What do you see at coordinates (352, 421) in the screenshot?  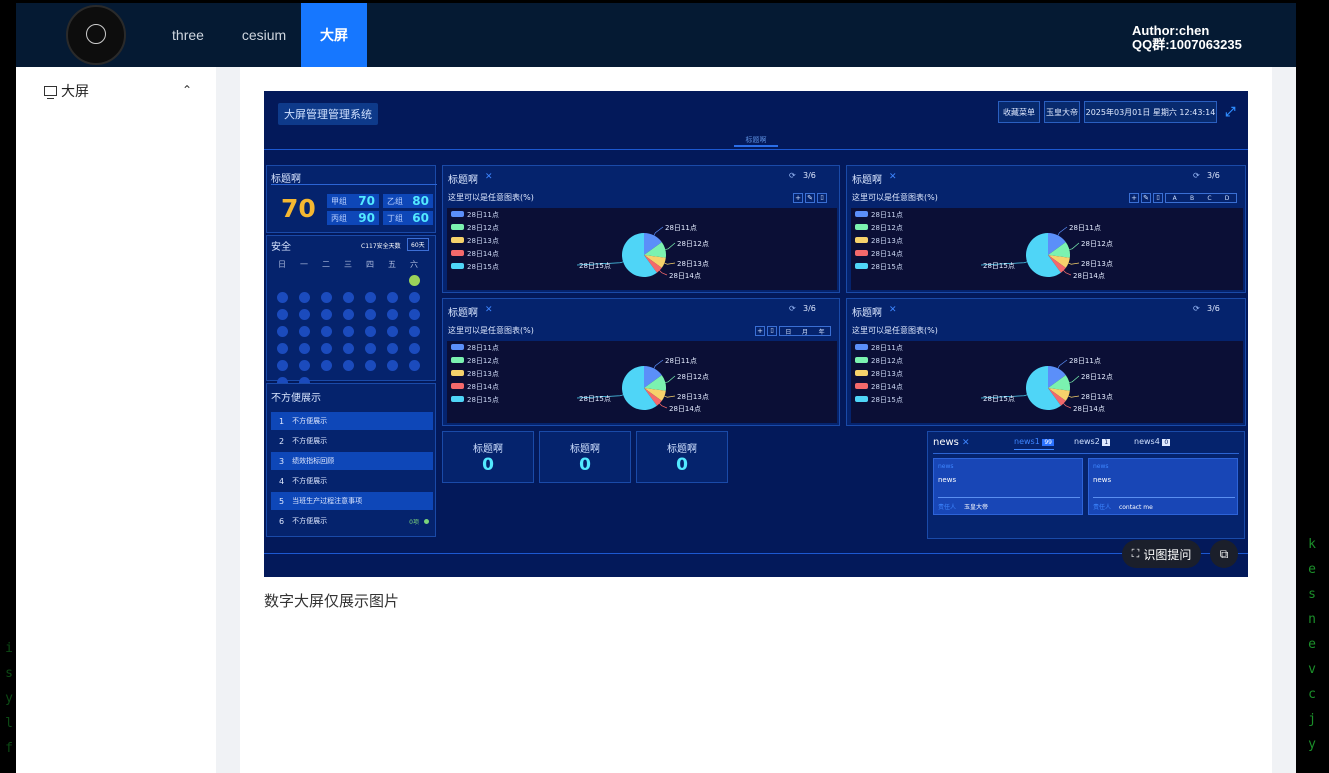 I see `list-item: 1 不方便展示` at bounding box center [352, 421].